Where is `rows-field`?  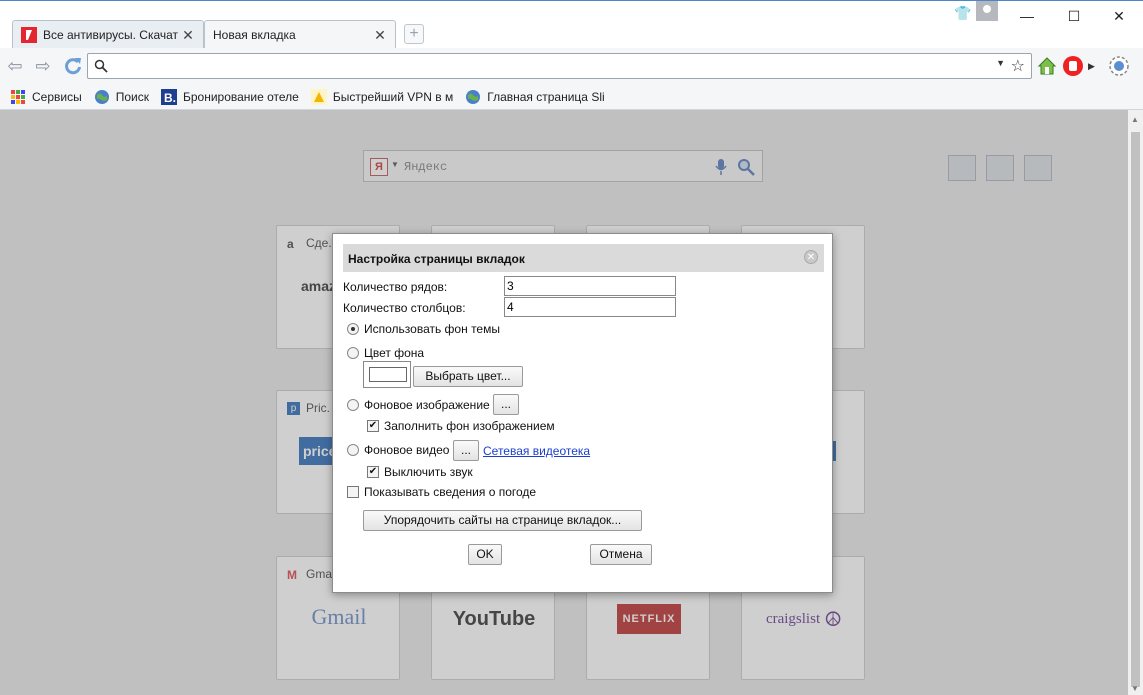 rows-field is located at coordinates (590, 286).